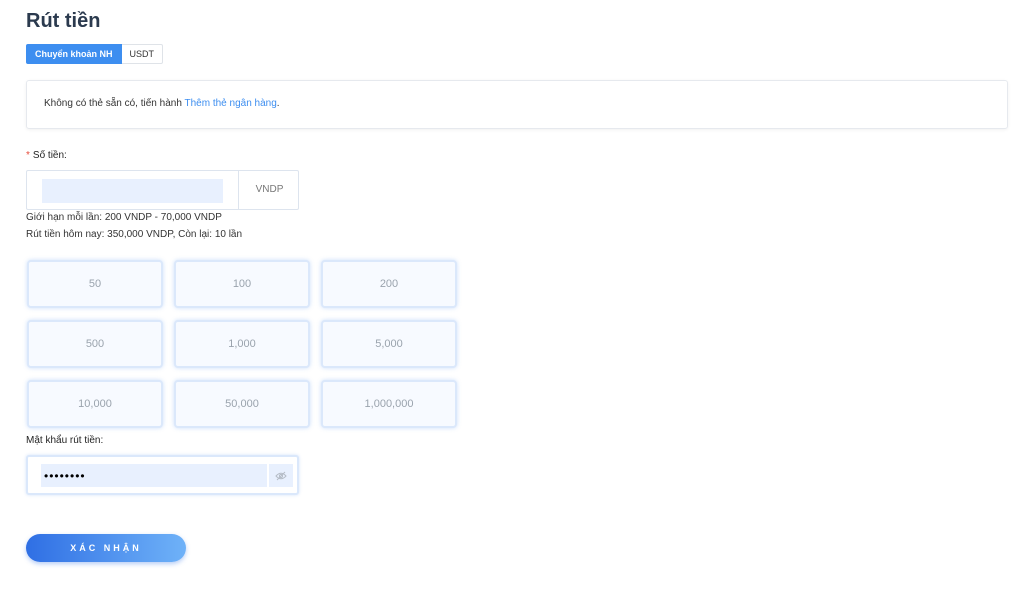  What do you see at coordinates (63, 21) in the screenshot?
I see `page-title: Rút tiền` at bounding box center [63, 21].